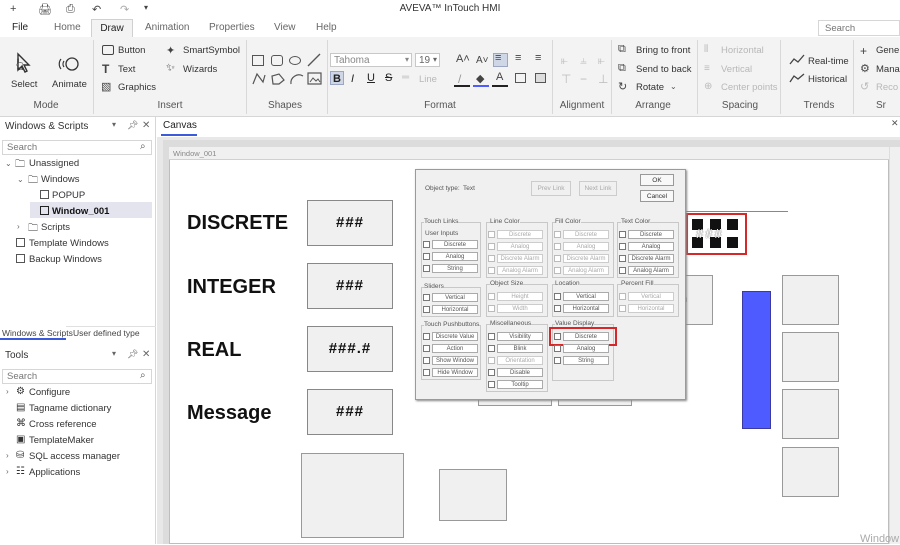  Describe the element at coordinates (167, 27) in the screenshot. I see `menu-animation: Animation` at that location.